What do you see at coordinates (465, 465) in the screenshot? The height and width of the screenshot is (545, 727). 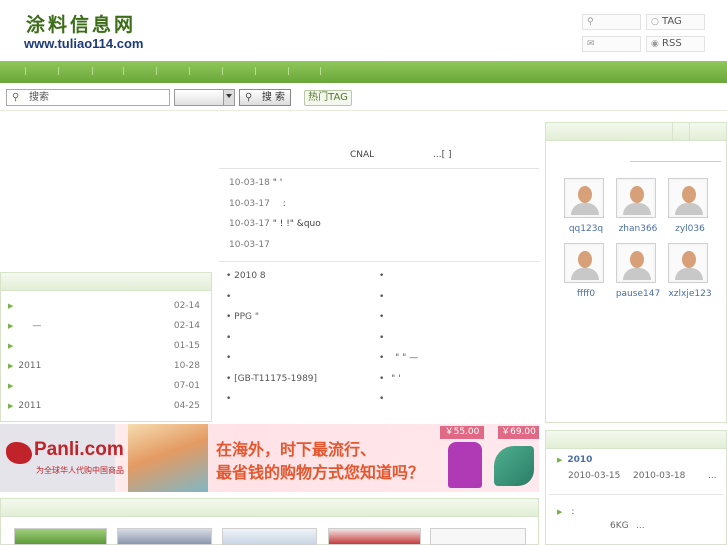 I see `banner-dress-image` at bounding box center [465, 465].